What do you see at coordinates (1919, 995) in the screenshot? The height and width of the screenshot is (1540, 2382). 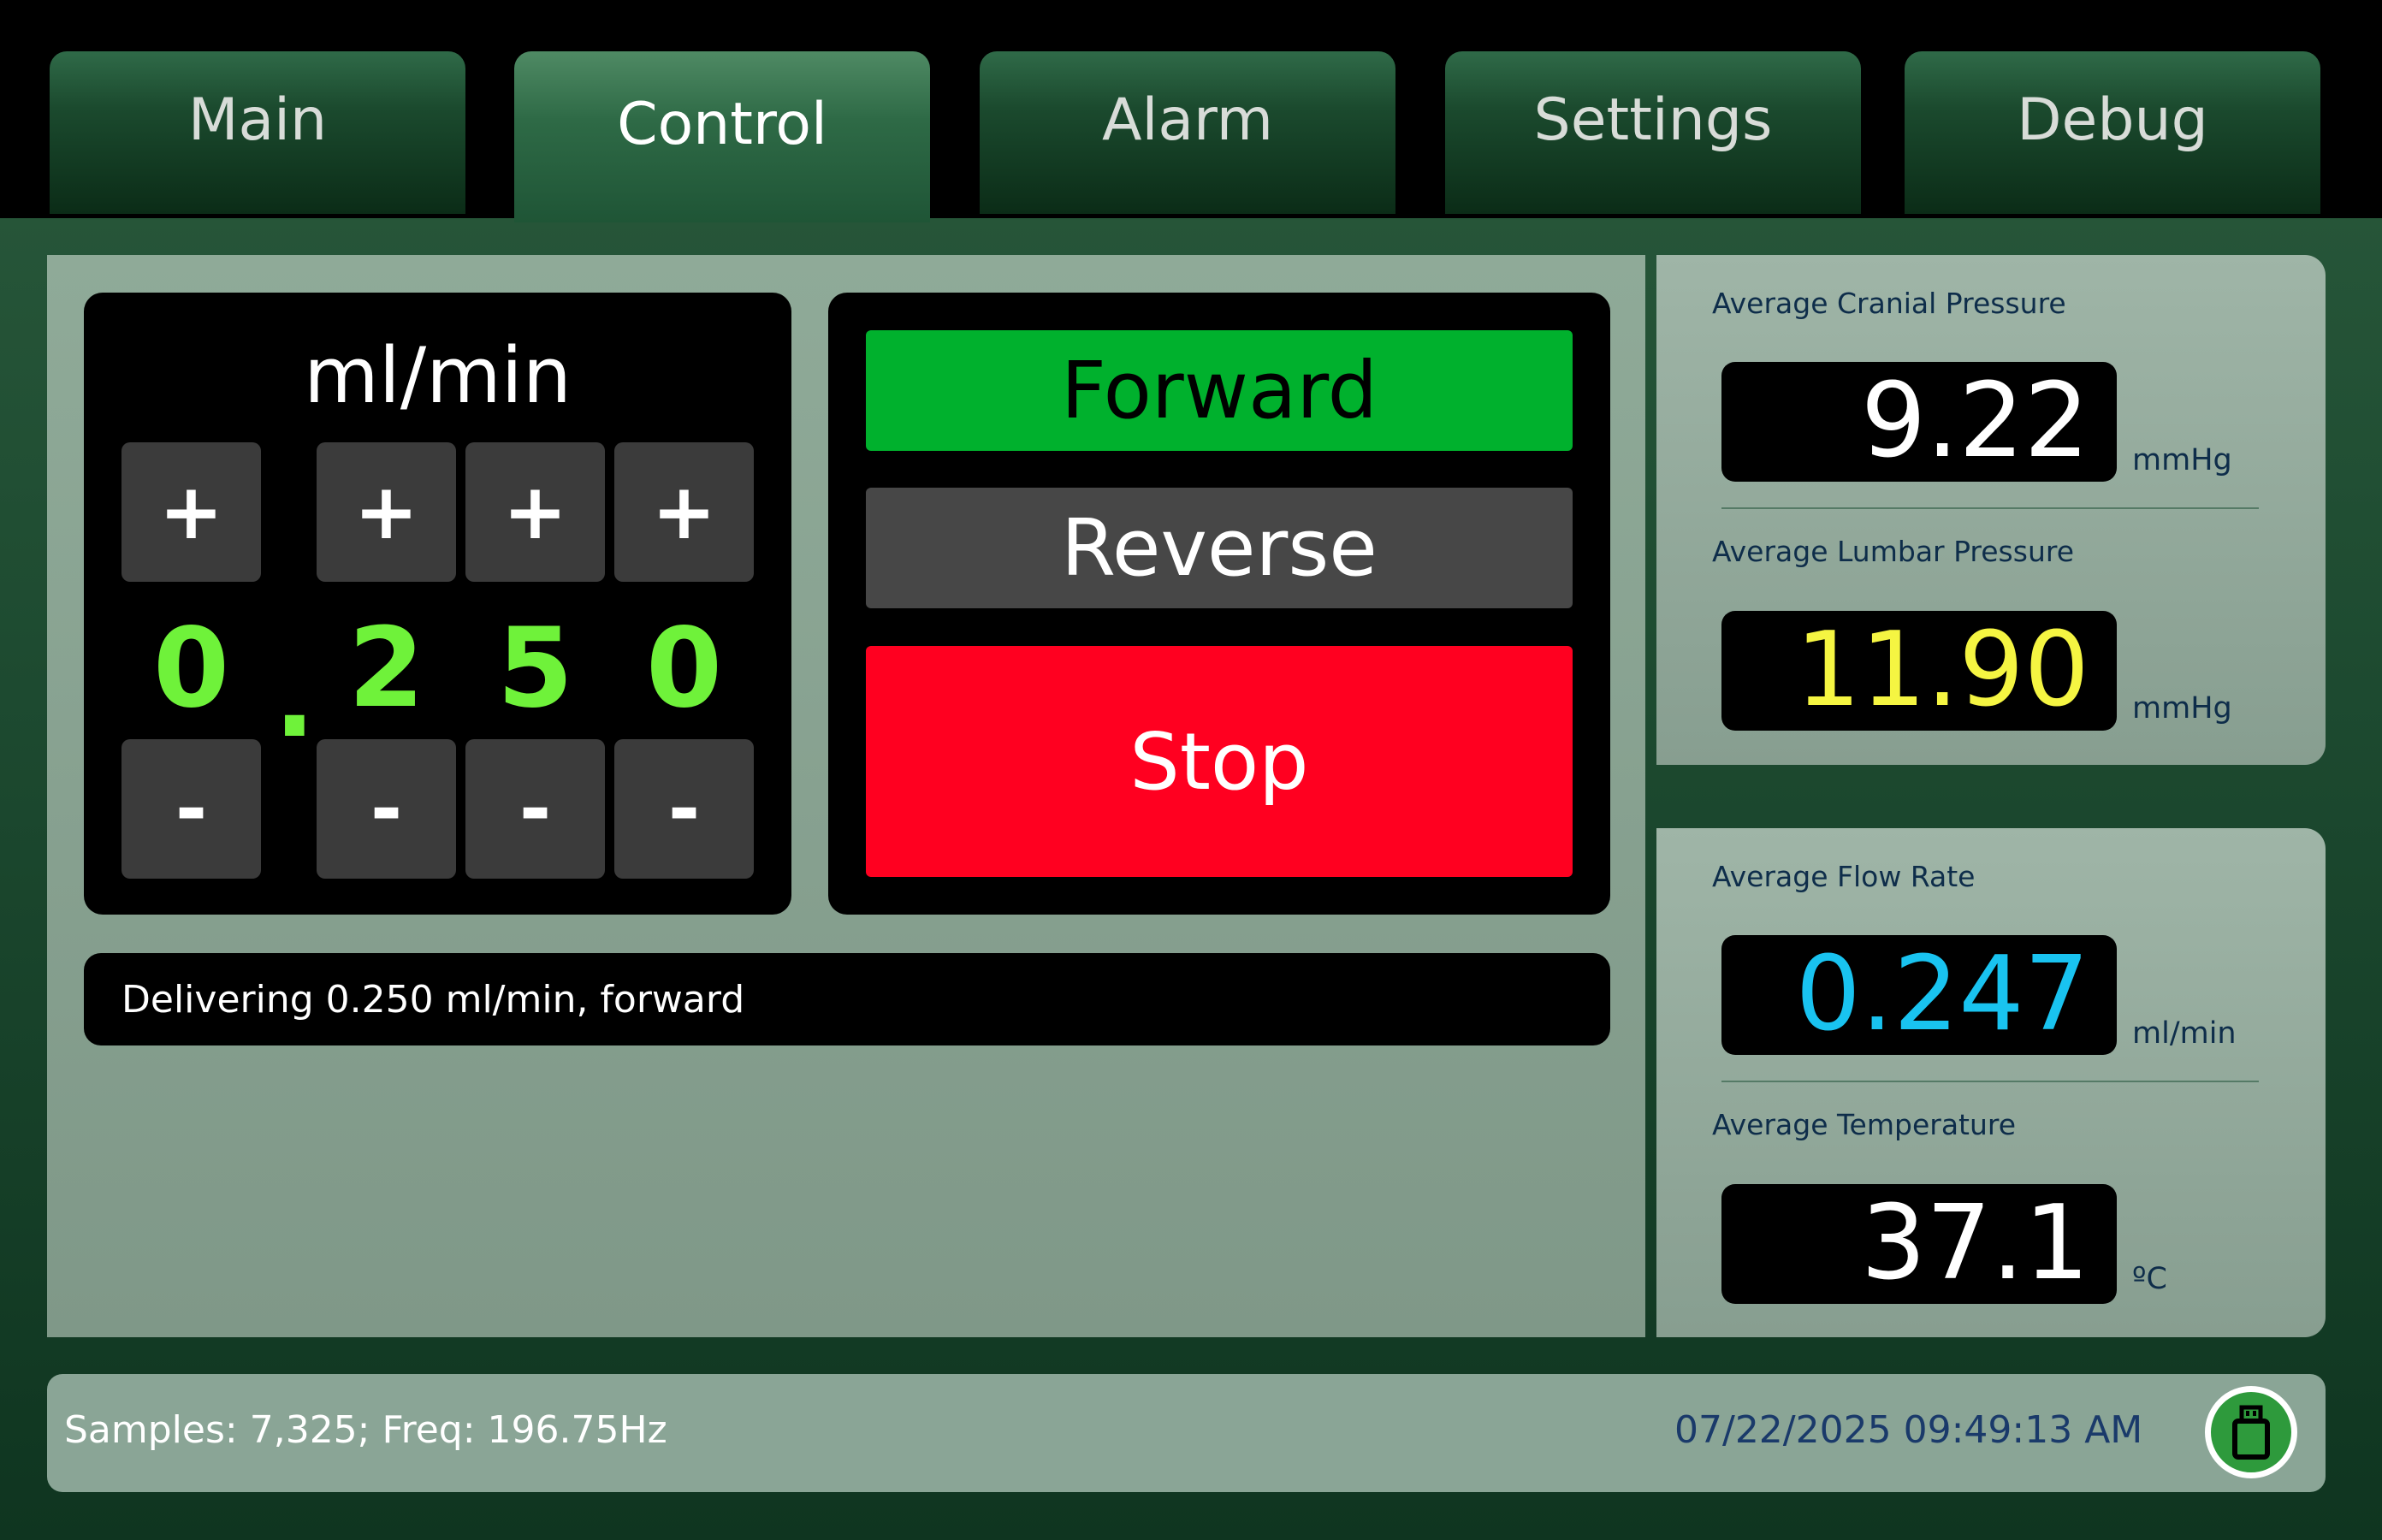 I see `flow-rate-value: 0.247` at bounding box center [1919, 995].